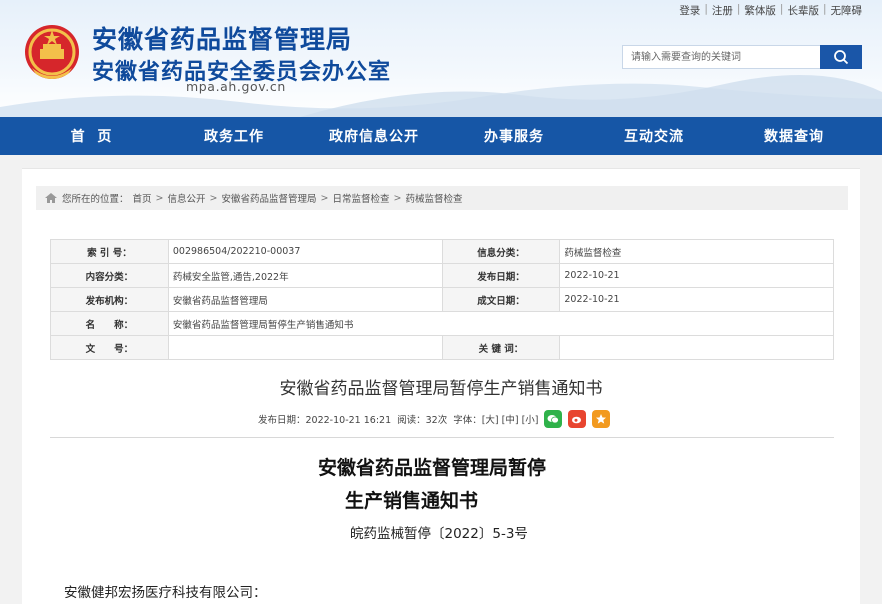  I want to click on search-bar, so click(742, 57).